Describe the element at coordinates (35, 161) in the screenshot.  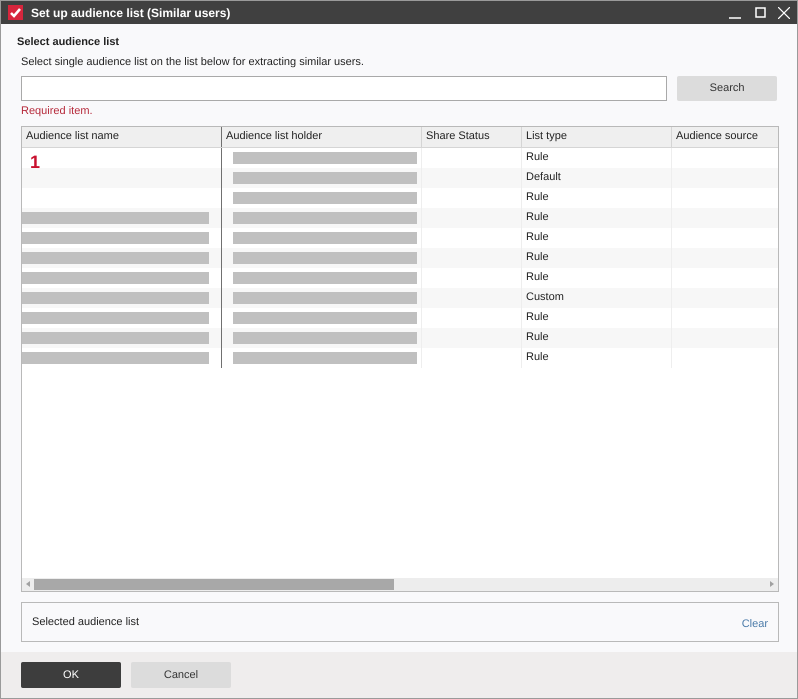
I see `annotation-marker: 1` at that location.